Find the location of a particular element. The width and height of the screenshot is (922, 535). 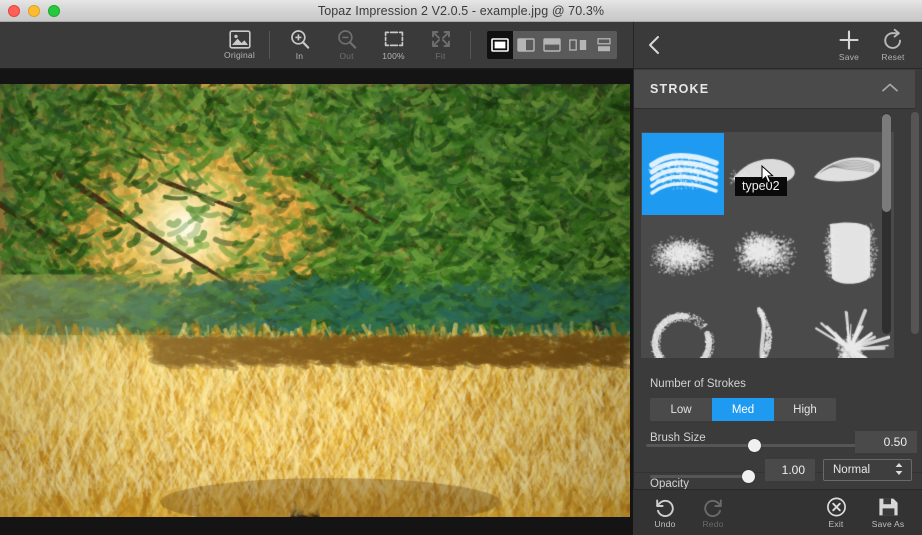

split-horizontal-icon is located at coordinates (552, 45).